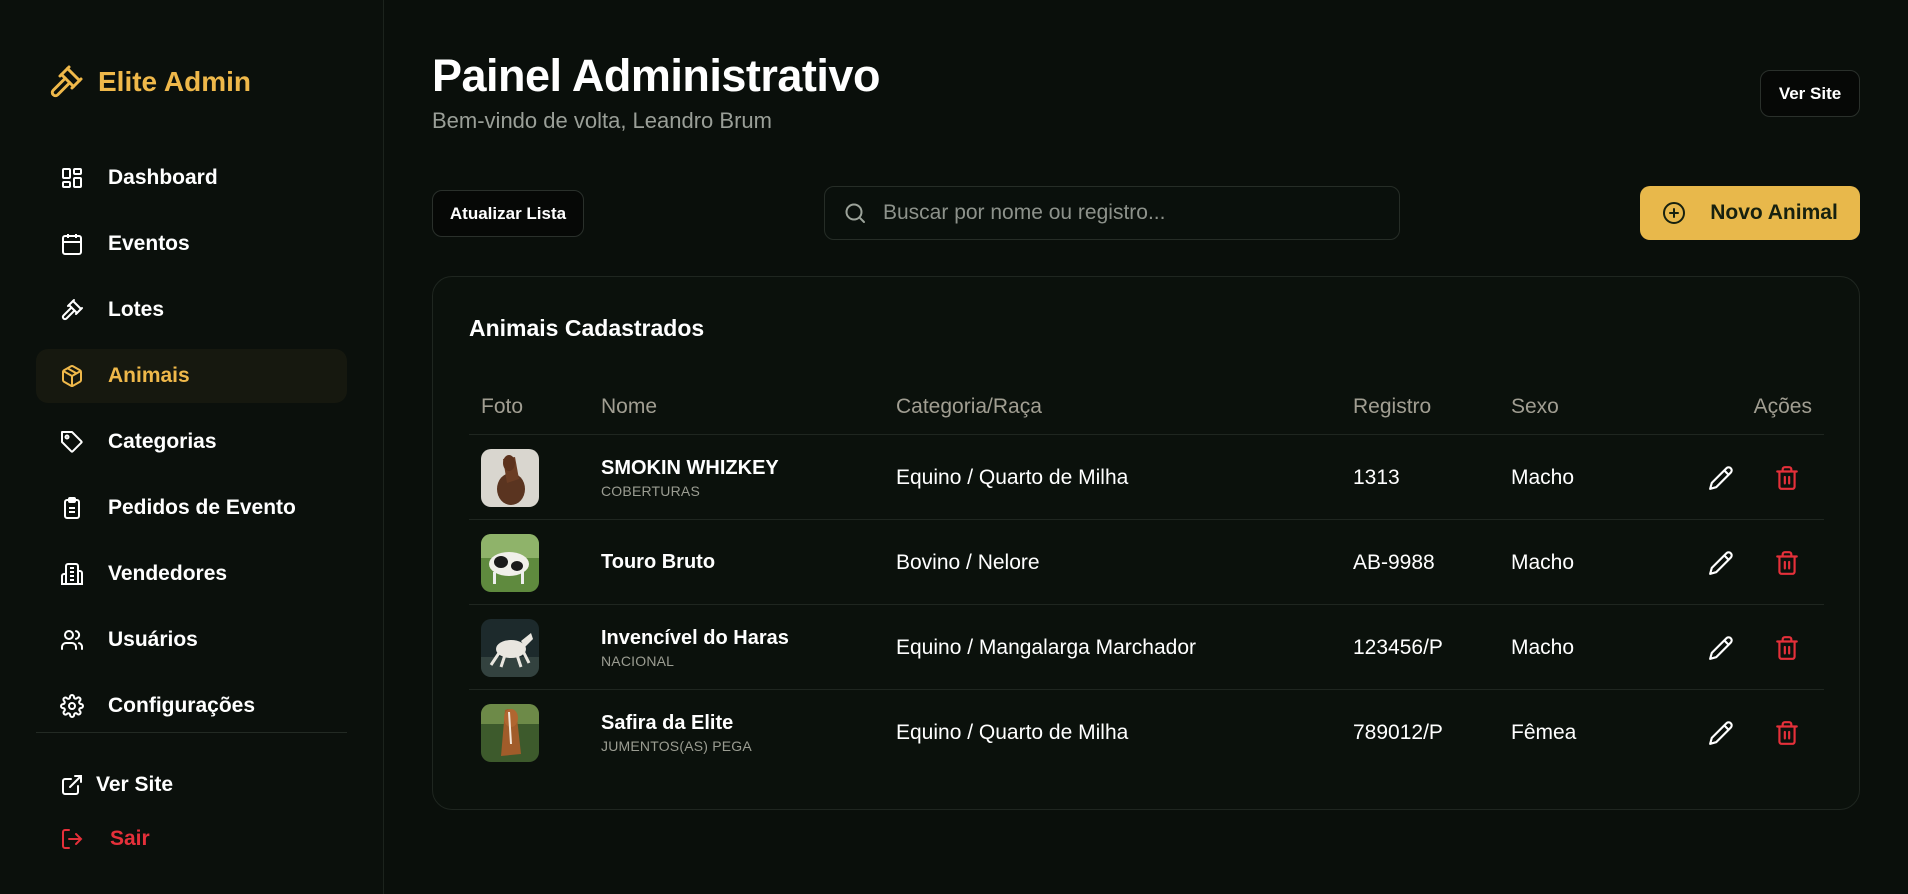  I want to click on brand: Elite Admin, so click(149, 82).